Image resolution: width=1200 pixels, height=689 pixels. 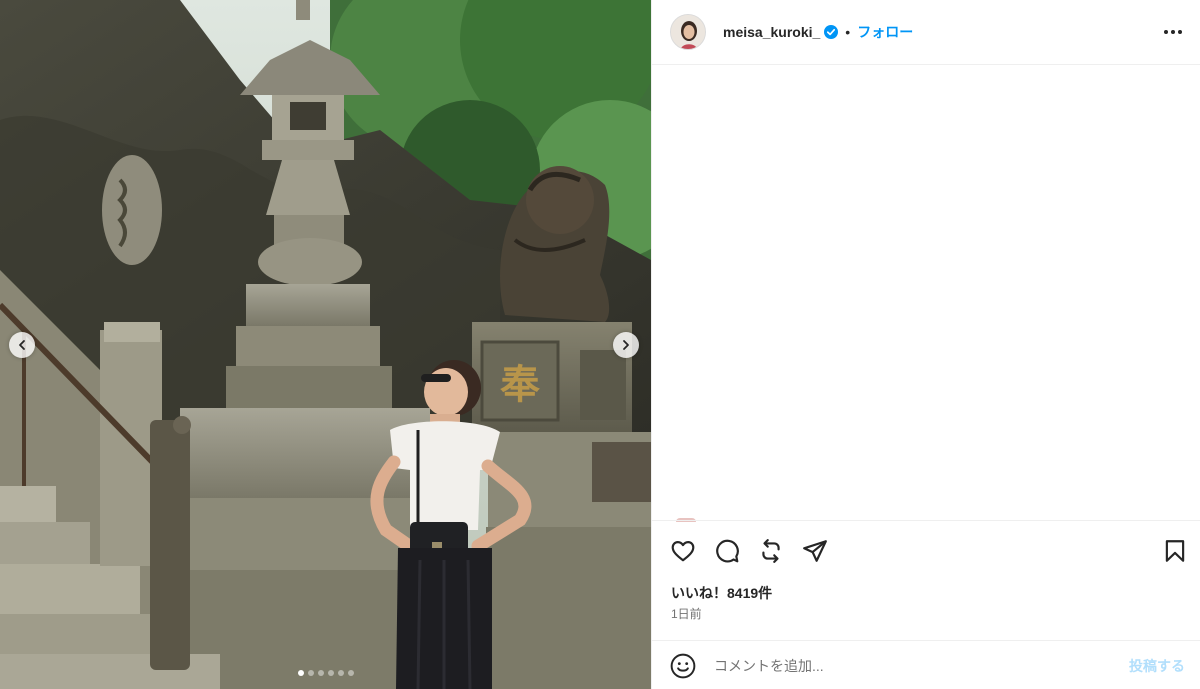 What do you see at coordinates (1173, 32) in the screenshot?
I see `more-options-icon` at bounding box center [1173, 32].